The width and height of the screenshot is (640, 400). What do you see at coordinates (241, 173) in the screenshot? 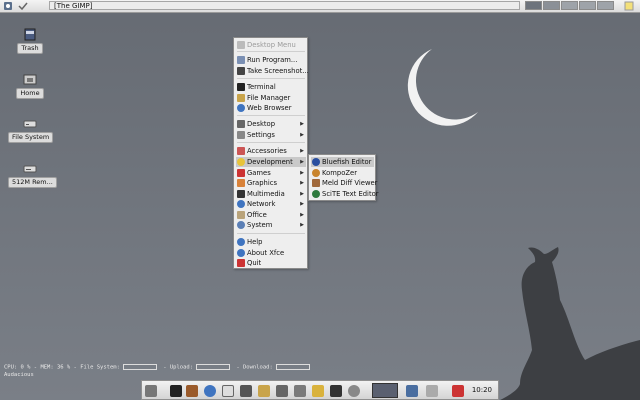
I see `games-icon` at bounding box center [241, 173].